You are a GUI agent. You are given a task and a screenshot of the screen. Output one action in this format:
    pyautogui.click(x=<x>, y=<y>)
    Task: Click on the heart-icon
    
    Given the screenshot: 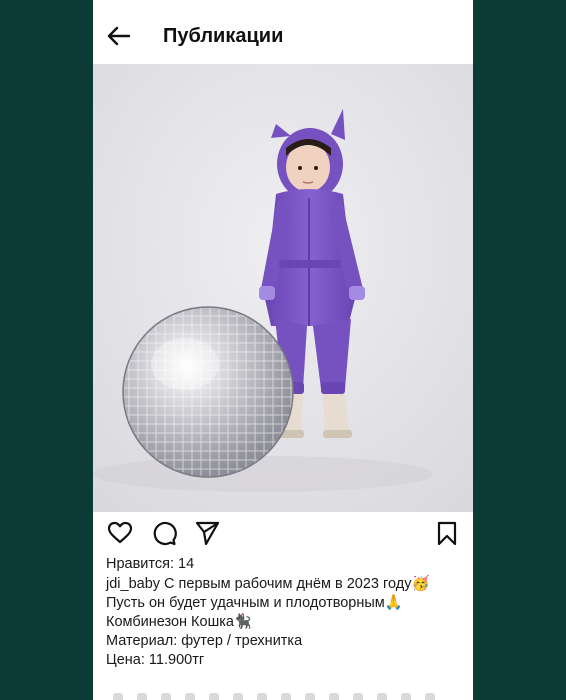 What is the action you would take?
    pyautogui.click(x=120, y=533)
    